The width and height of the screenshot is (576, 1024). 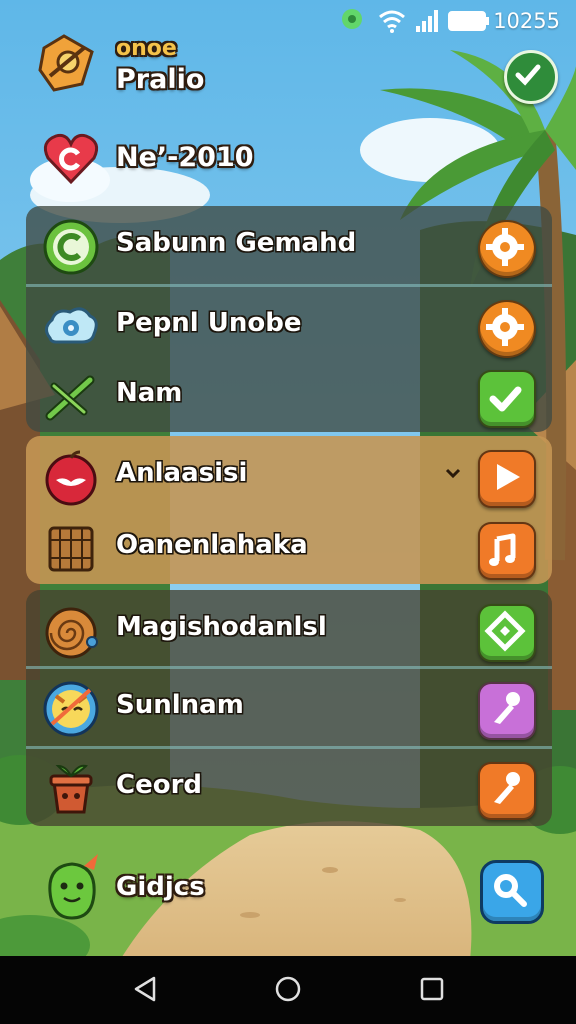 I want to click on music-note-icon, so click(x=502, y=549).